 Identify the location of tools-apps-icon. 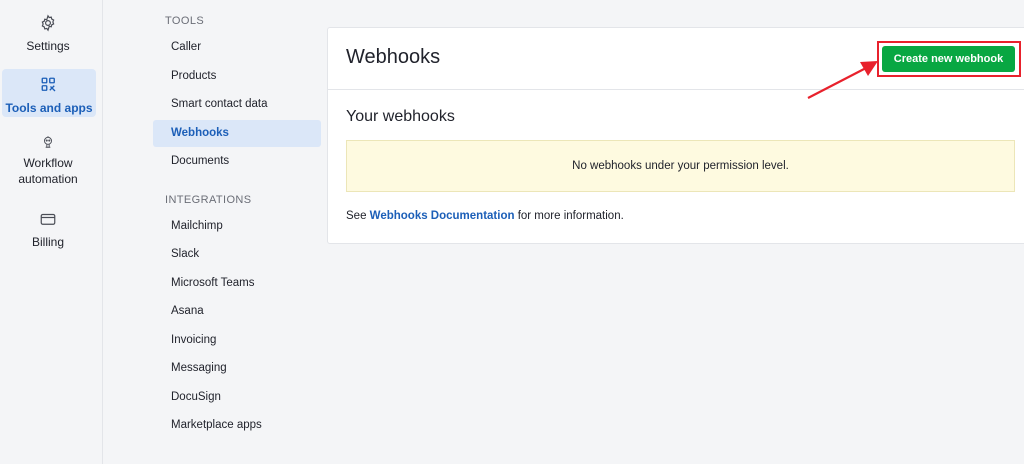
(48, 84).